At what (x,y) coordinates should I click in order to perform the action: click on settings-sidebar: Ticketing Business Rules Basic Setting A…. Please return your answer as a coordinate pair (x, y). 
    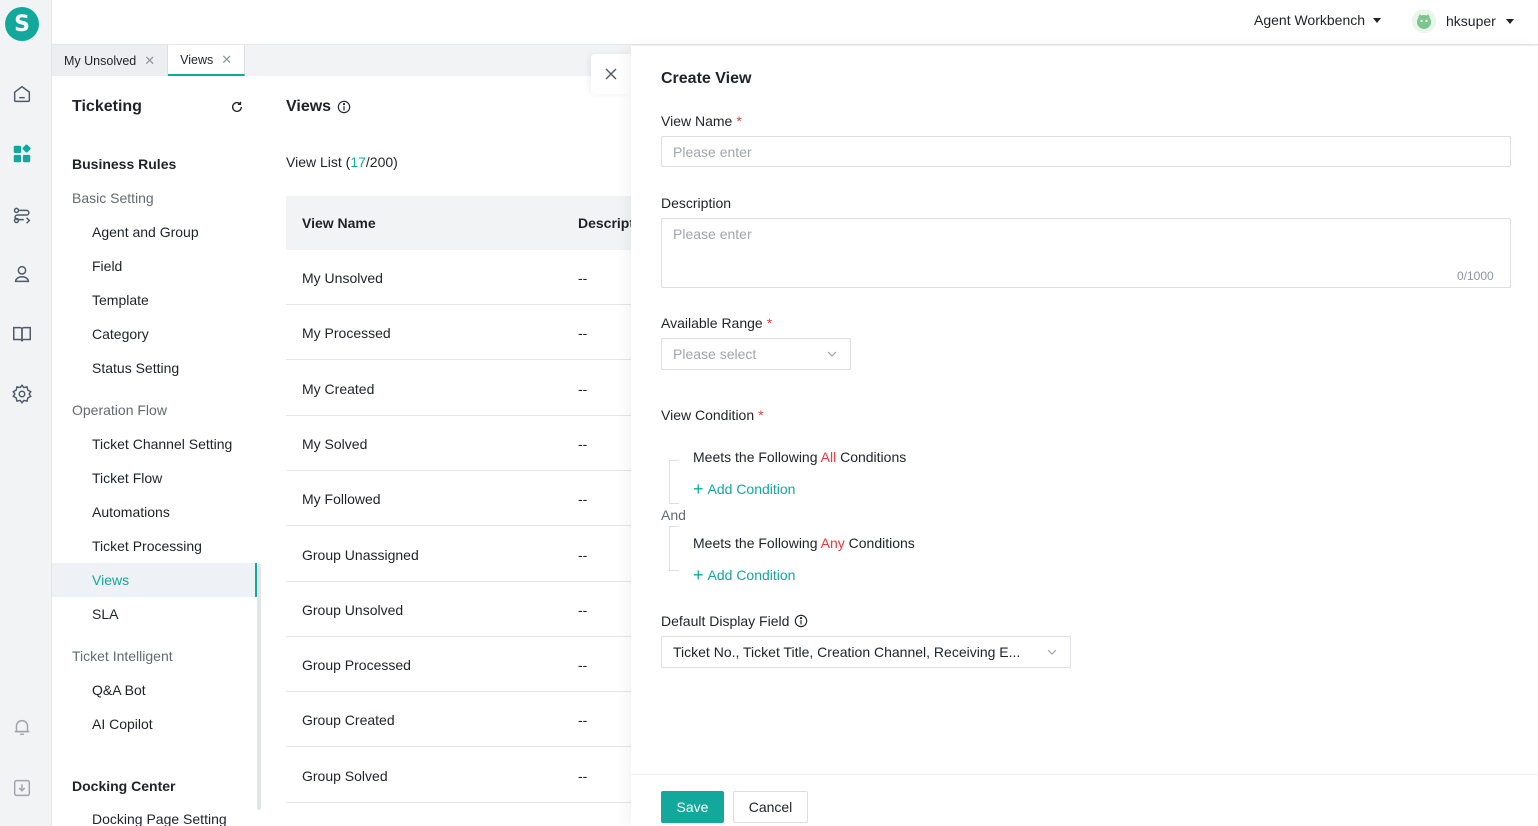
    Looking at the image, I should click on (157, 451).